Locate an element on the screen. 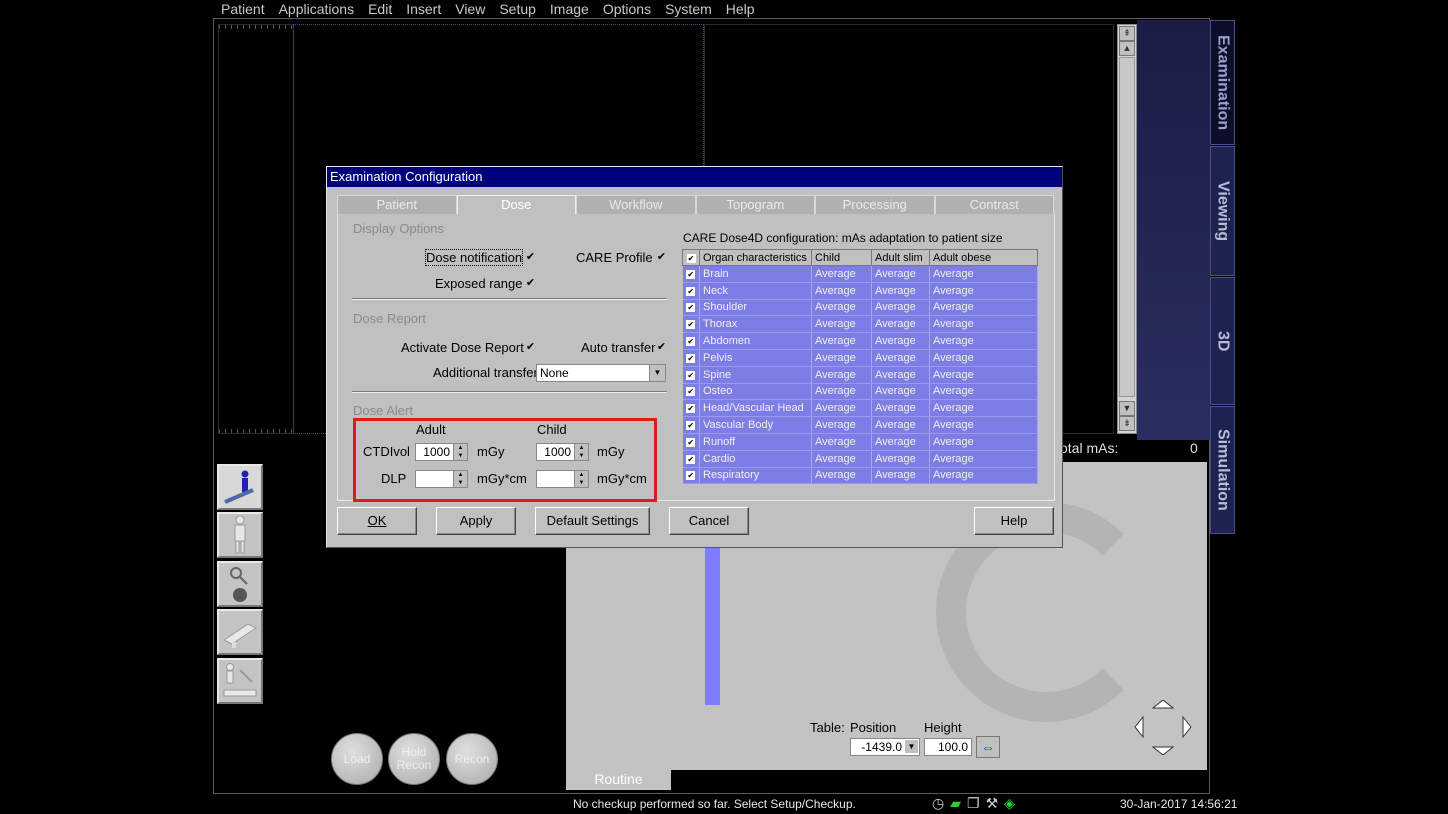 The image size is (1448, 814). ctdivol-adult-spinner: 1000 ▲ ▼ is located at coordinates (441, 452).